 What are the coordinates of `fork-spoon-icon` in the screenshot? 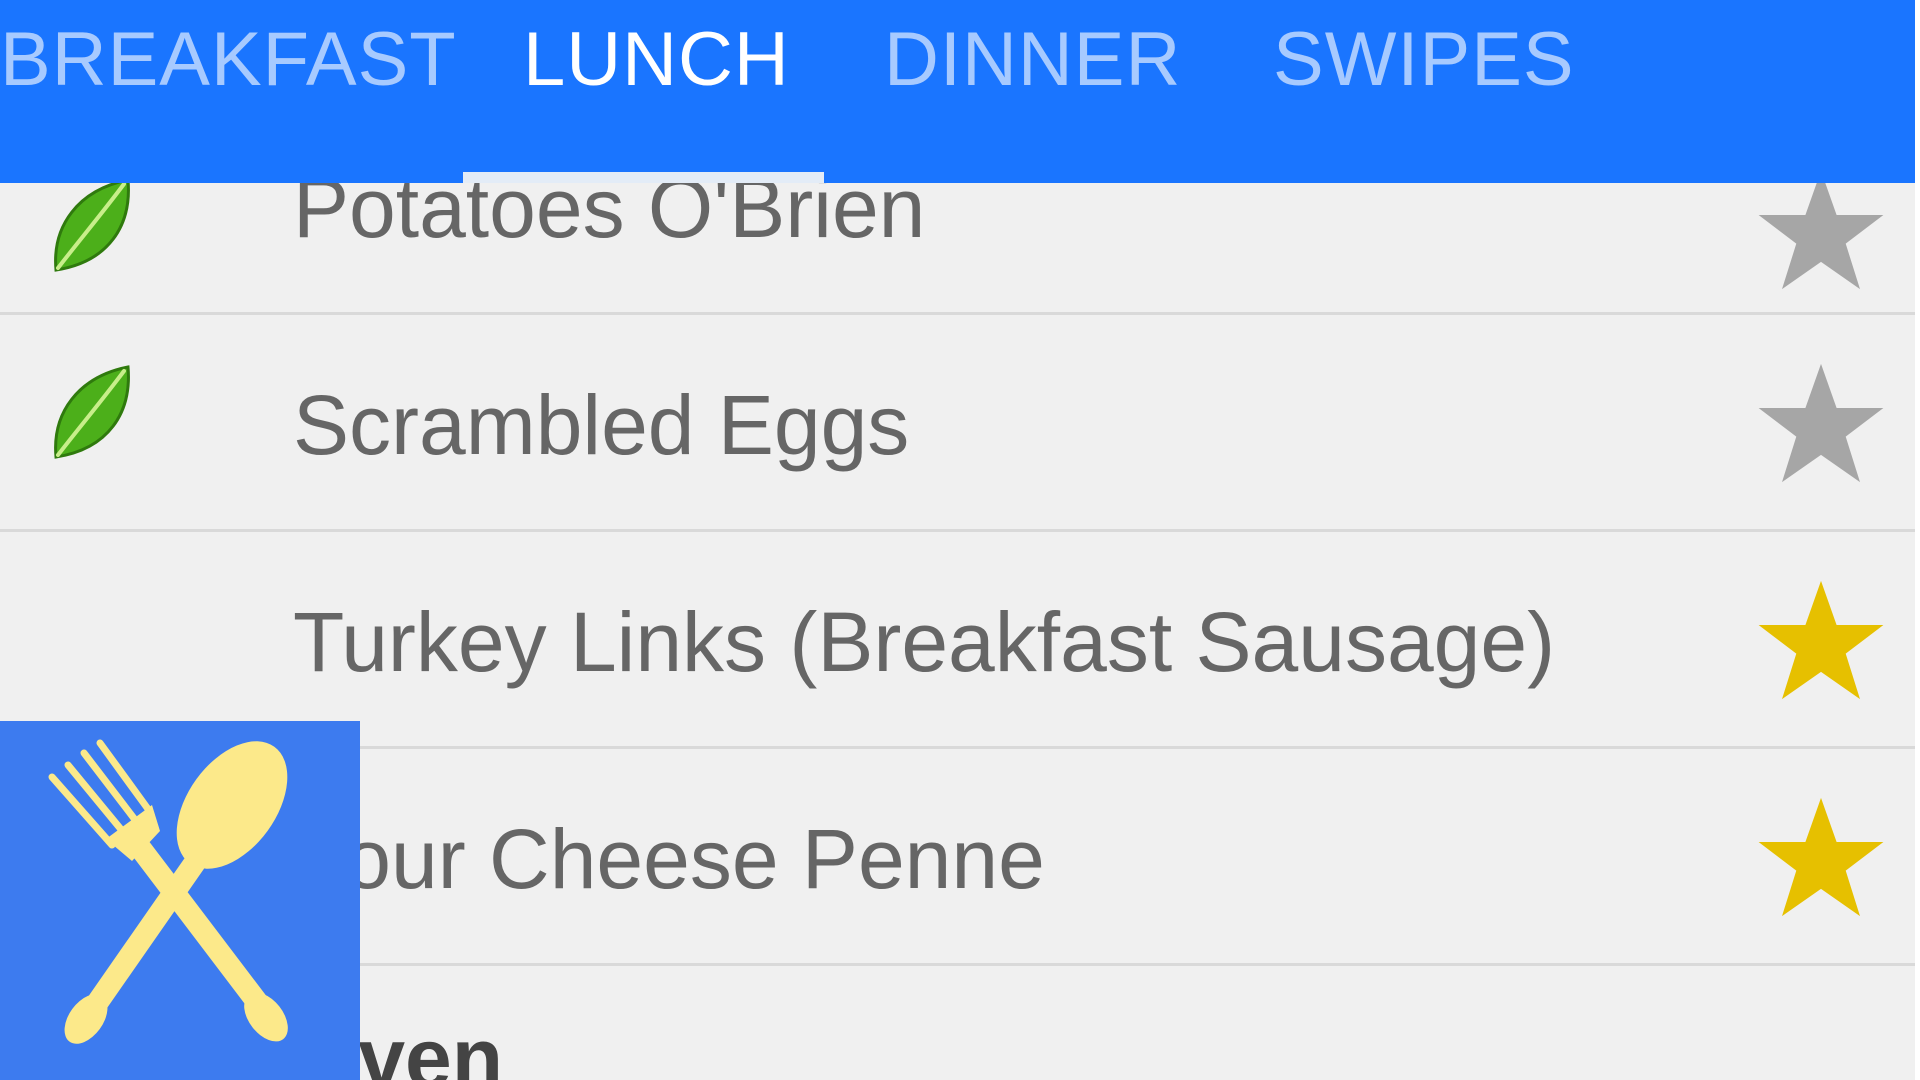 It's located at (168, 891).